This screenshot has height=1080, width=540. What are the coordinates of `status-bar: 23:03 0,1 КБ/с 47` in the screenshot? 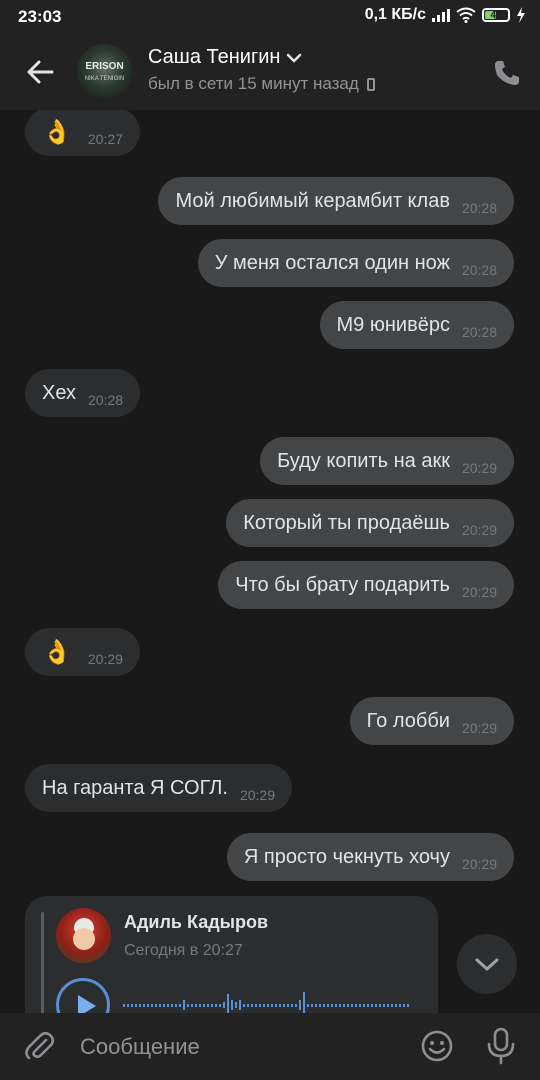 It's located at (270, 17).